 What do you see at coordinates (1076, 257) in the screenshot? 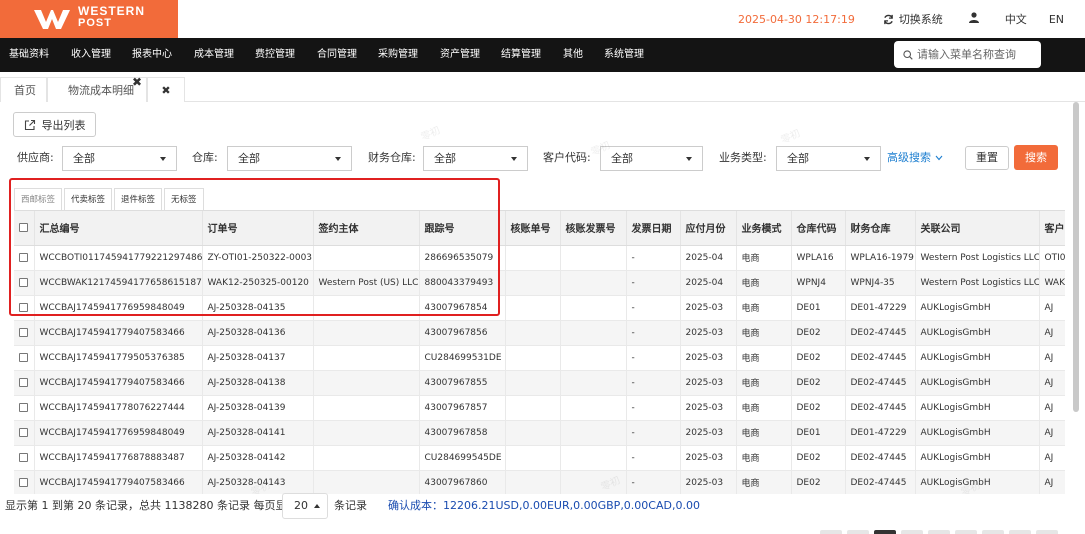
I see `page-scrollbar` at bounding box center [1076, 257].